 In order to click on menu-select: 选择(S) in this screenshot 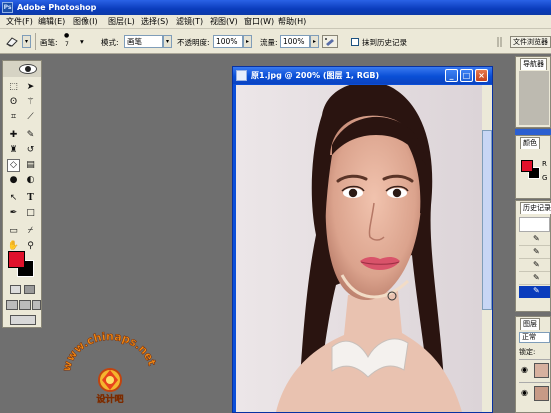, I will do `click(154, 22)`.